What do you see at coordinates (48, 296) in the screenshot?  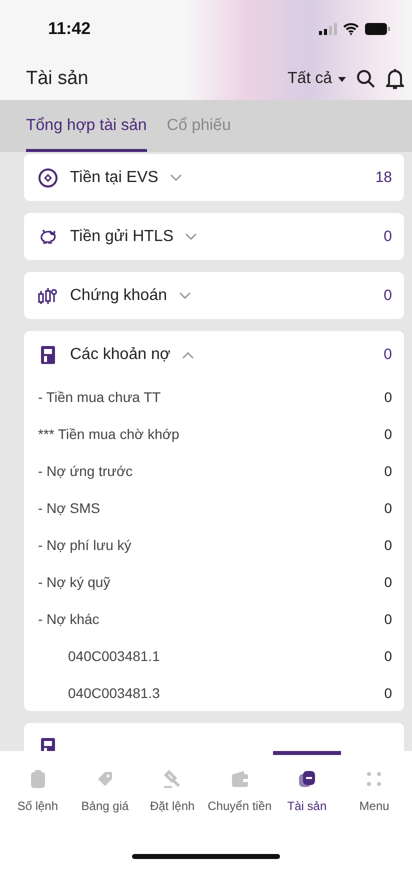 I see `candlestick-icon` at bounding box center [48, 296].